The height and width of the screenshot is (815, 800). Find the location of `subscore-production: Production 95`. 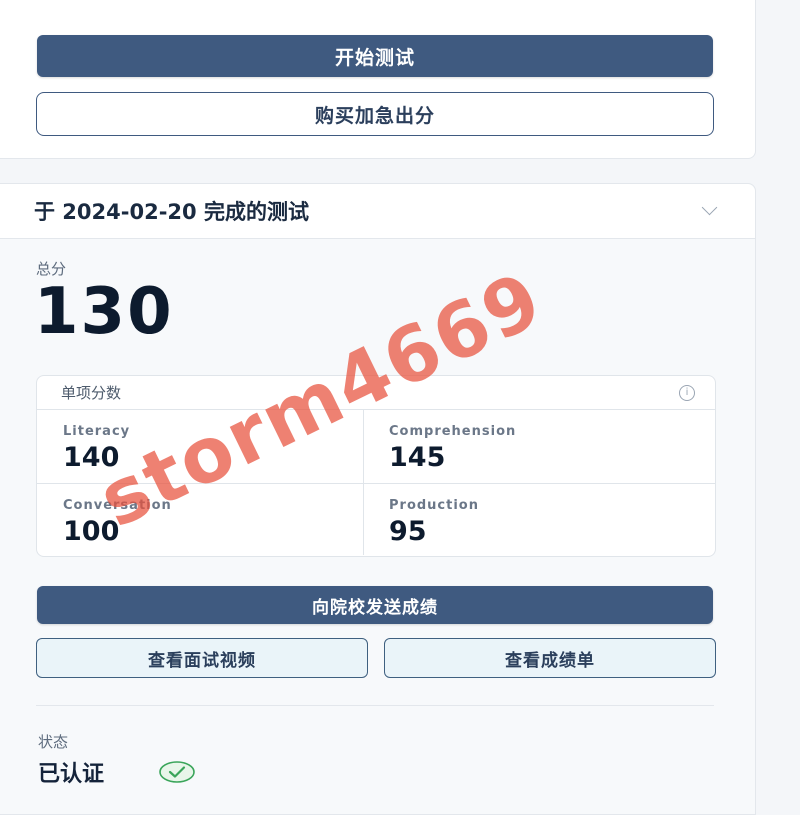

subscore-production: Production 95 is located at coordinates (525, 522).